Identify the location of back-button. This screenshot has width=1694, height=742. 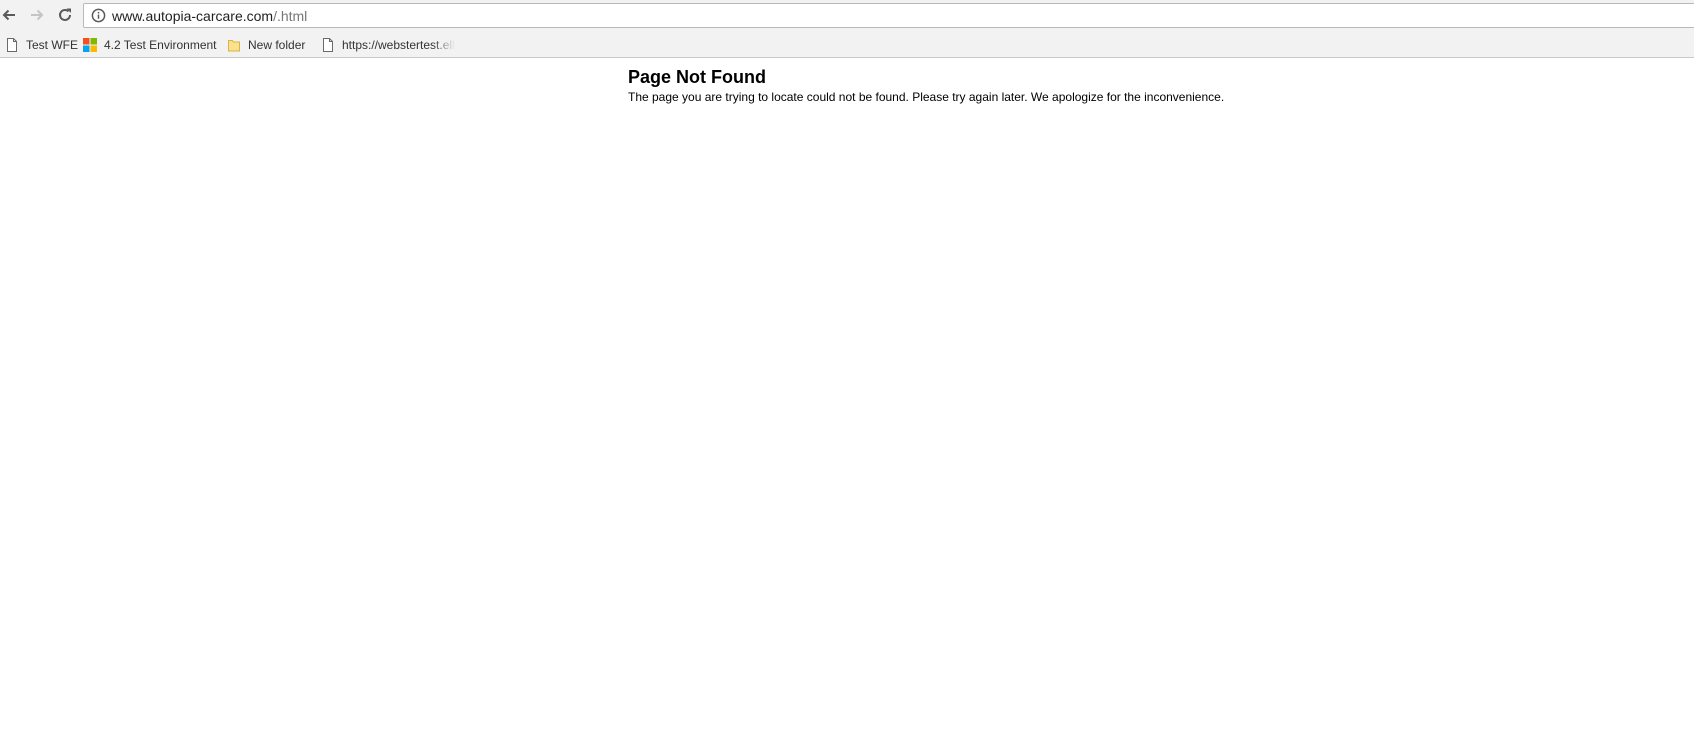
(10, 15).